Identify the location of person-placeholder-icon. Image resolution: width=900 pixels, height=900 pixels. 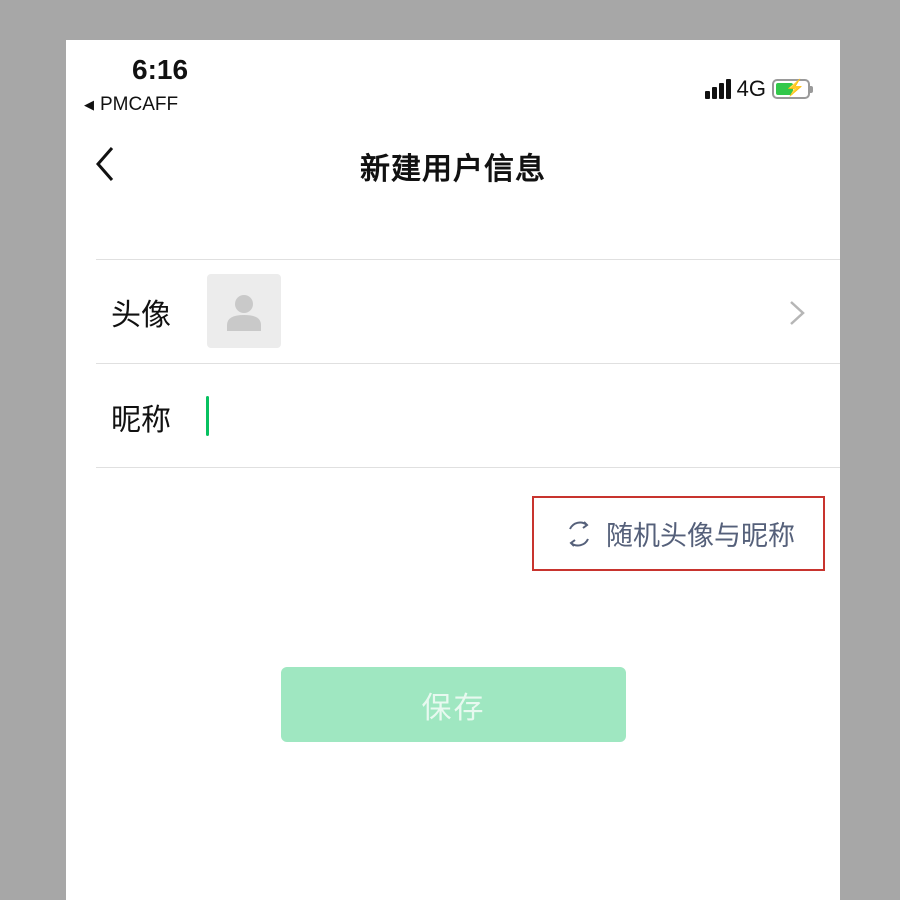
(244, 313).